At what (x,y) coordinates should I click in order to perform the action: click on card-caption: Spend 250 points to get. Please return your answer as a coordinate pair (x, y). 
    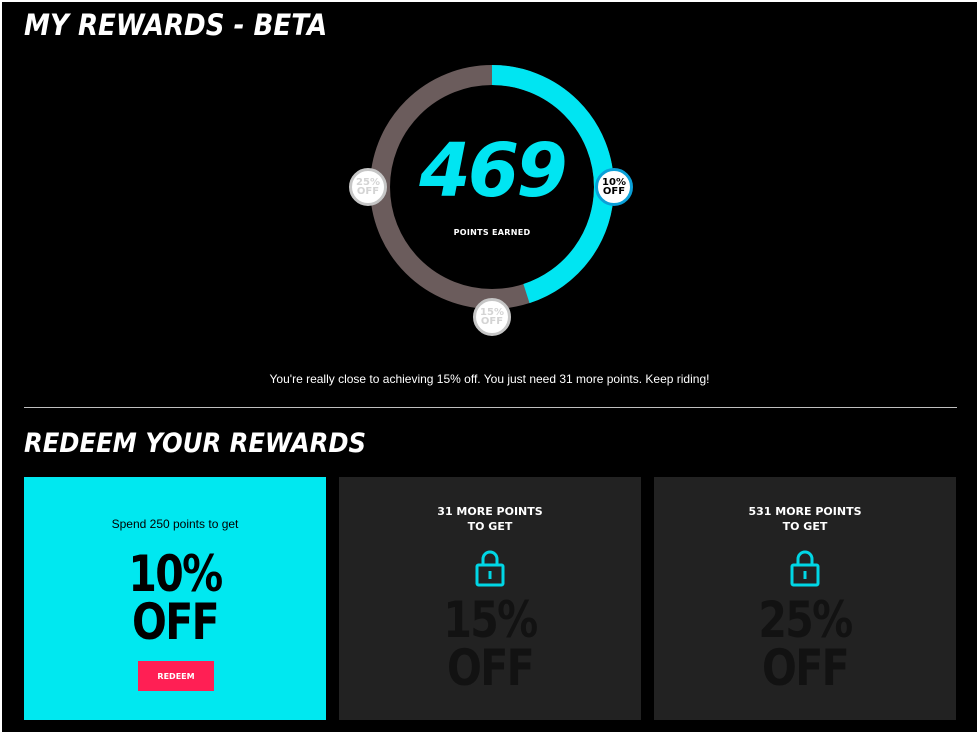
    Looking at the image, I should click on (175, 524).